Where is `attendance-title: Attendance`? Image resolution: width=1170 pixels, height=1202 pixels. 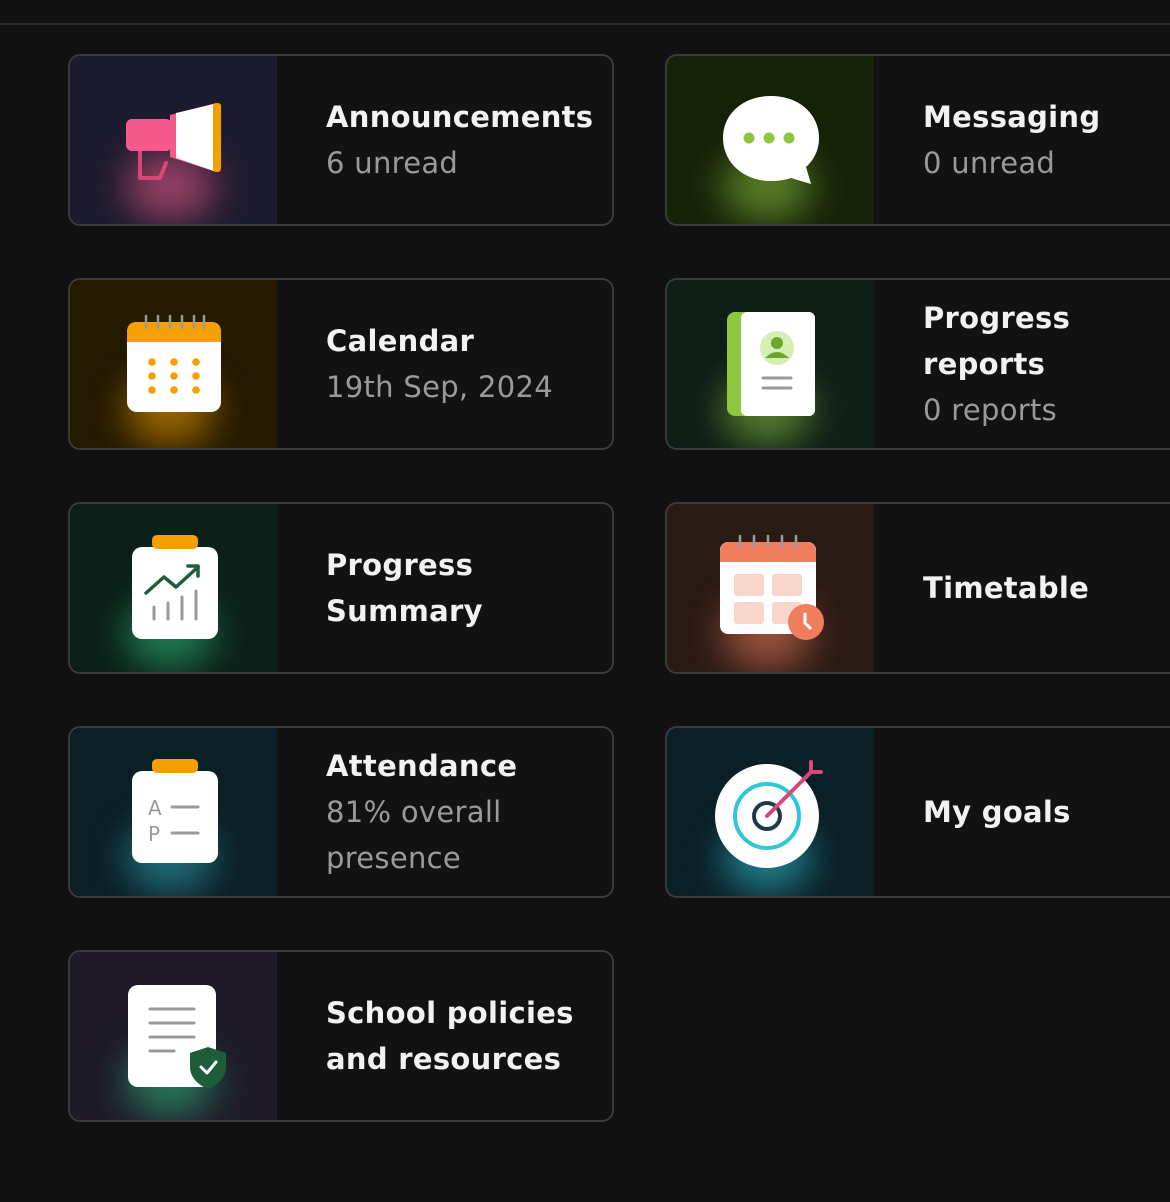
attendance-title: Attendance is located at coordinates (422, 766).